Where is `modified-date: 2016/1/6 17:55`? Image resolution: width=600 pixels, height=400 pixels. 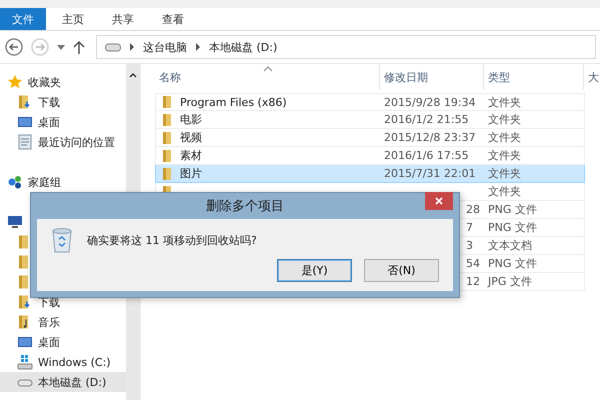 modified-date: 2016/1/6 17:55 is located at coordinates (426, 155).